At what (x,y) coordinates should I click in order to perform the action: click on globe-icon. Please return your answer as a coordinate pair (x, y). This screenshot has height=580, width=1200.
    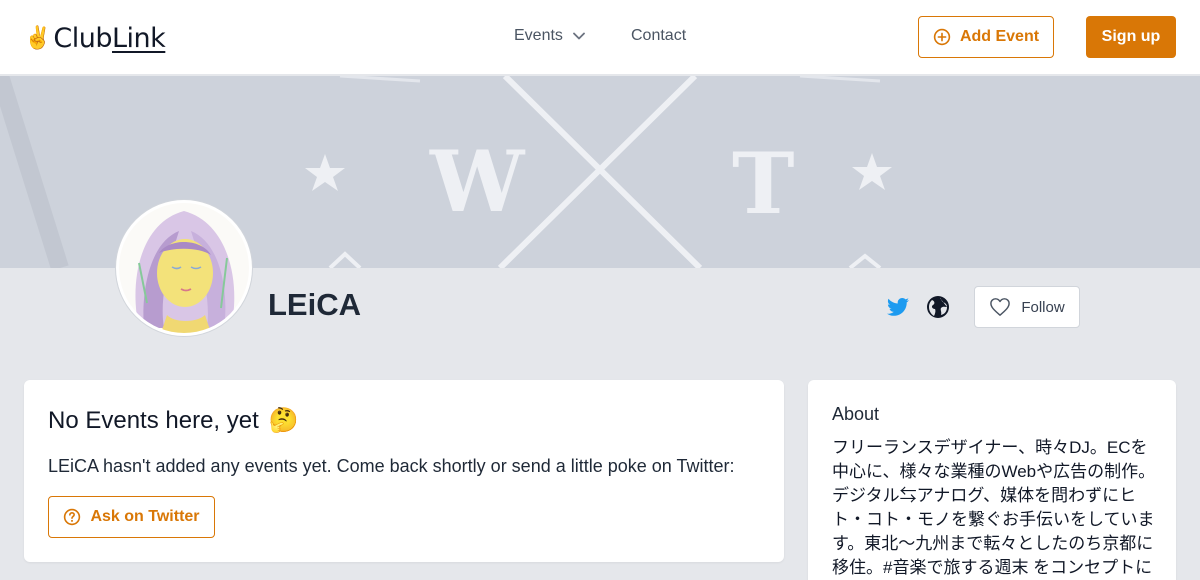
    Looking at the image, I should click on (938, 307).